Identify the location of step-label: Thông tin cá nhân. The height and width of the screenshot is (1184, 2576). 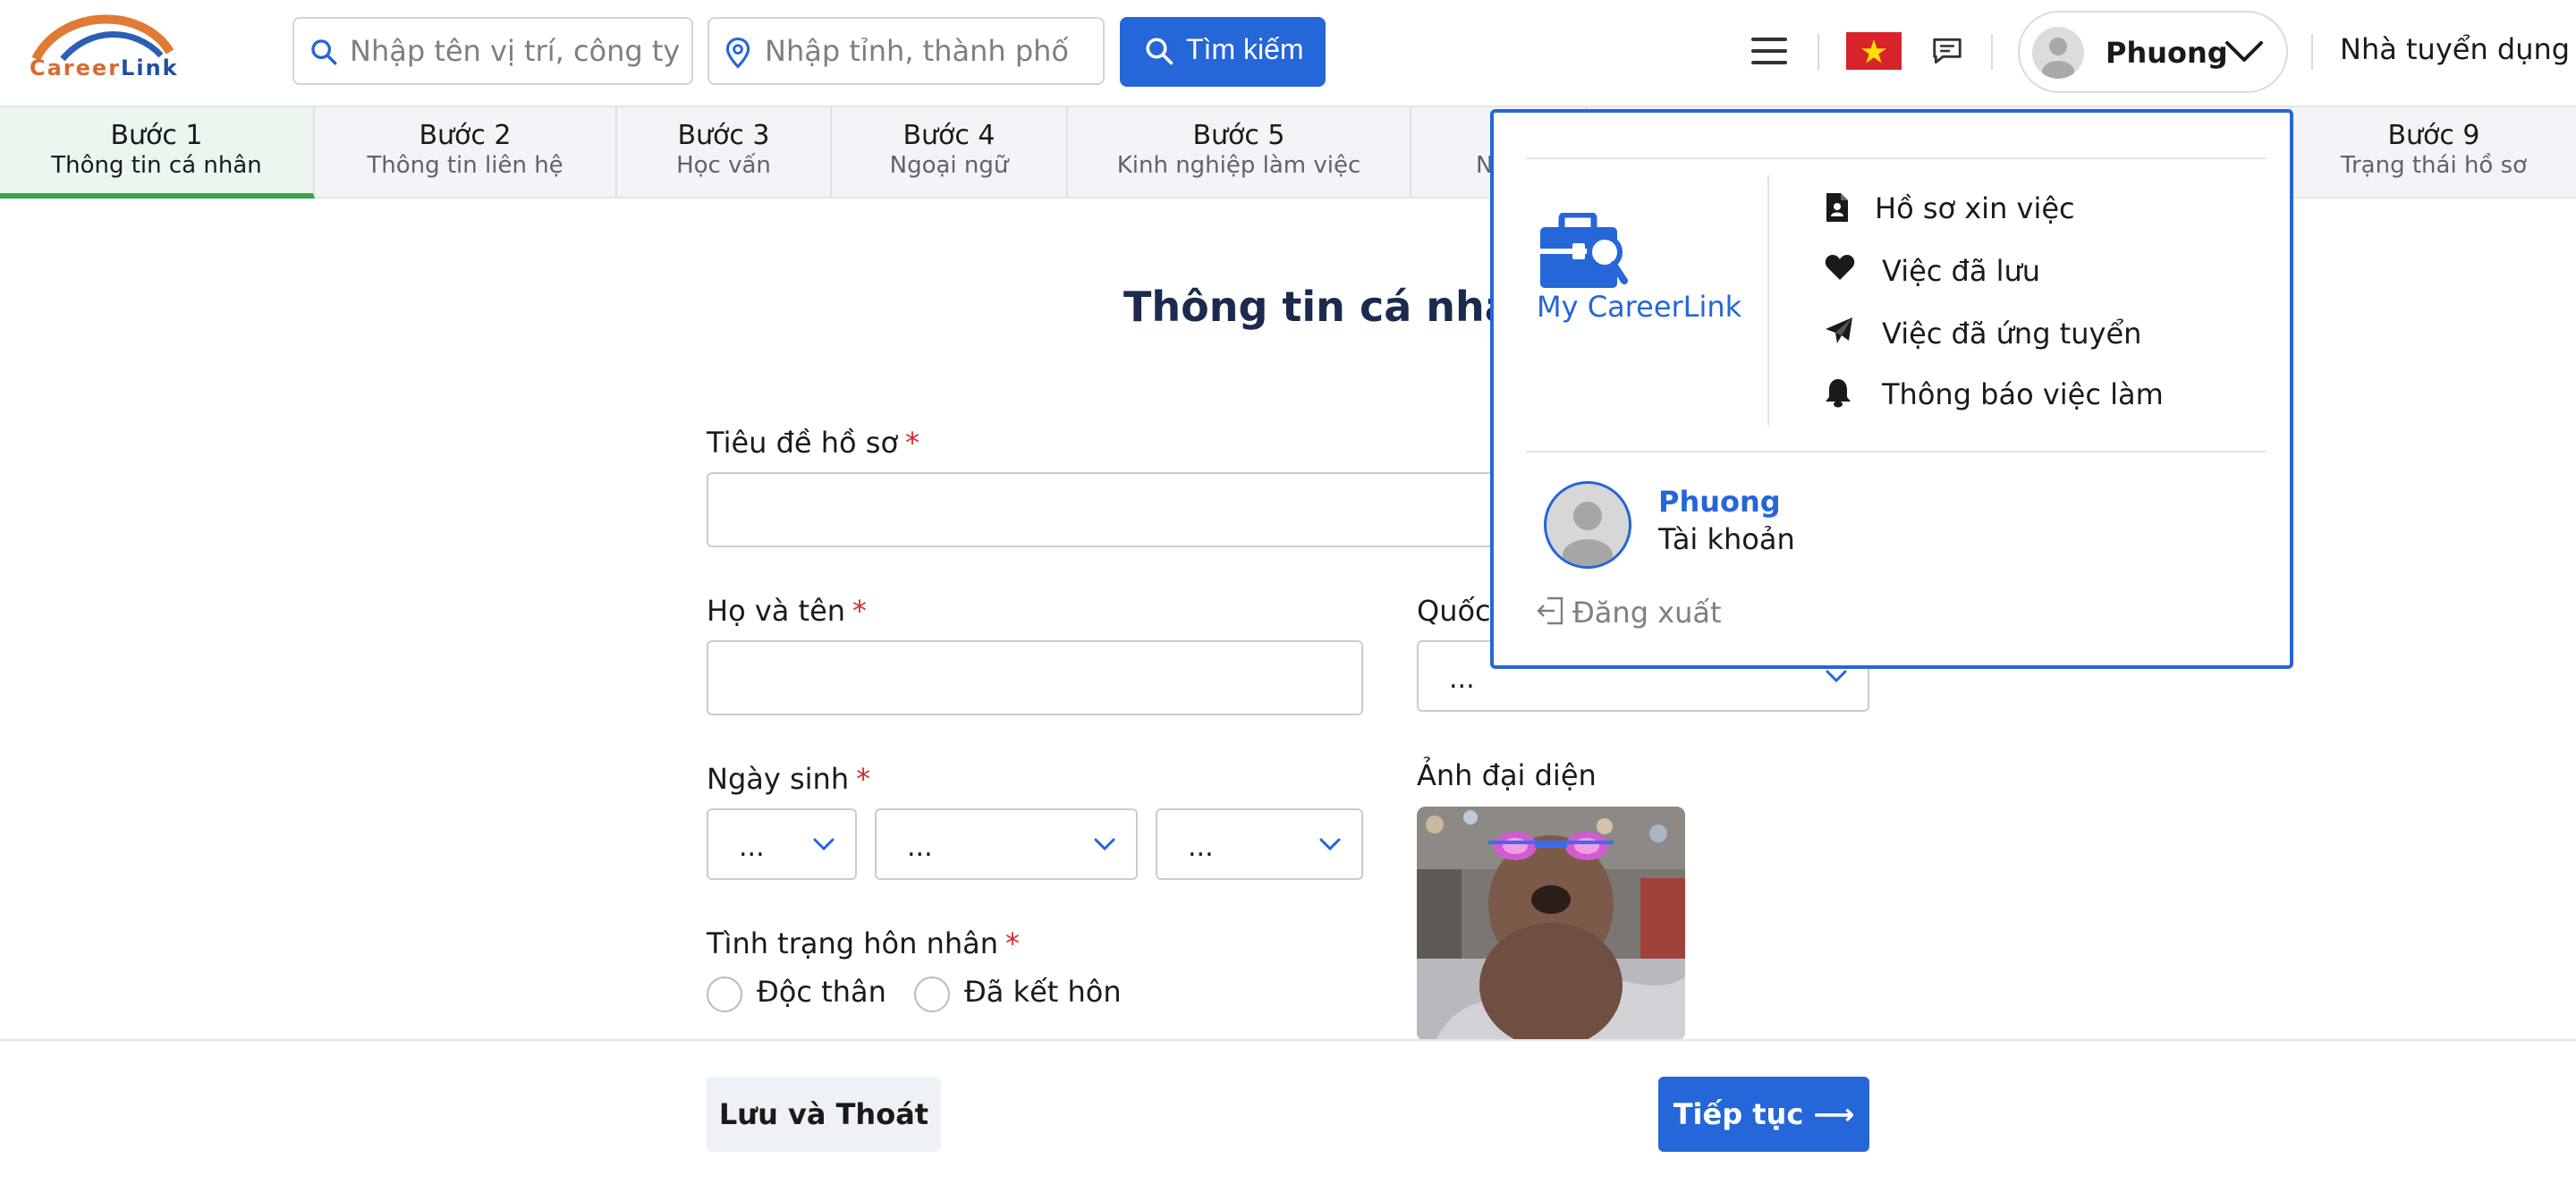
(156, 165).